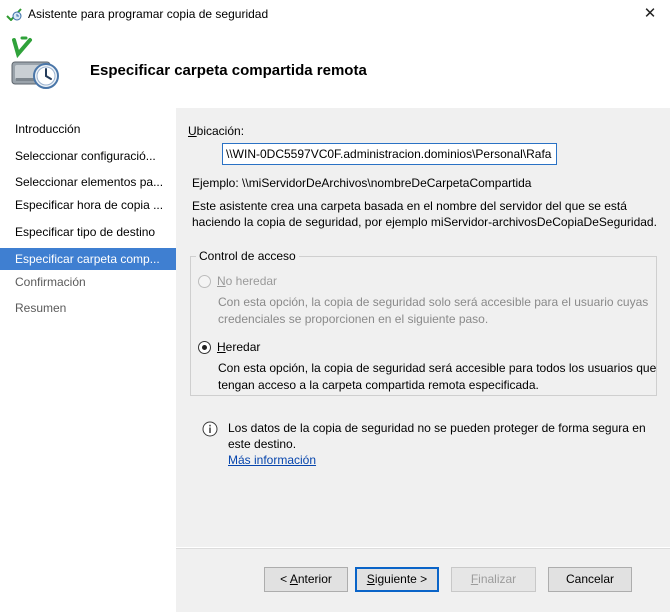 The height and width of the screenshot is (612, 670). I want to click on wizard-header: Especificar carpeta compartida remota, so click(335, 68).